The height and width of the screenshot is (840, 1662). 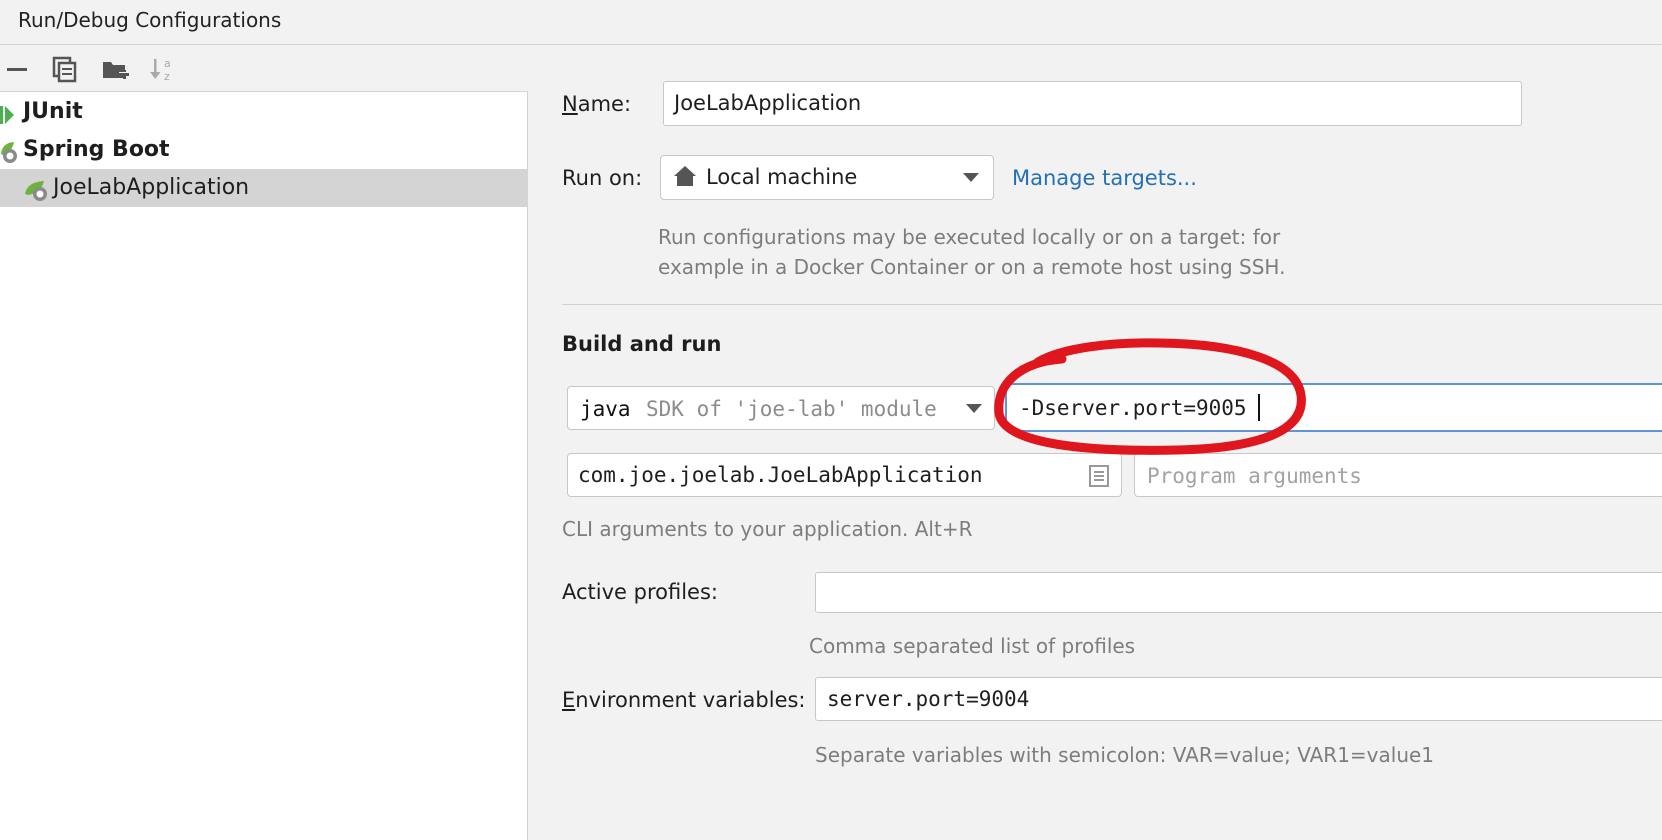 What do you see at coordinates (264, 112) in the screenshot?
I see `tree-item-junit: JUnit` at bounding box center [264, 112].